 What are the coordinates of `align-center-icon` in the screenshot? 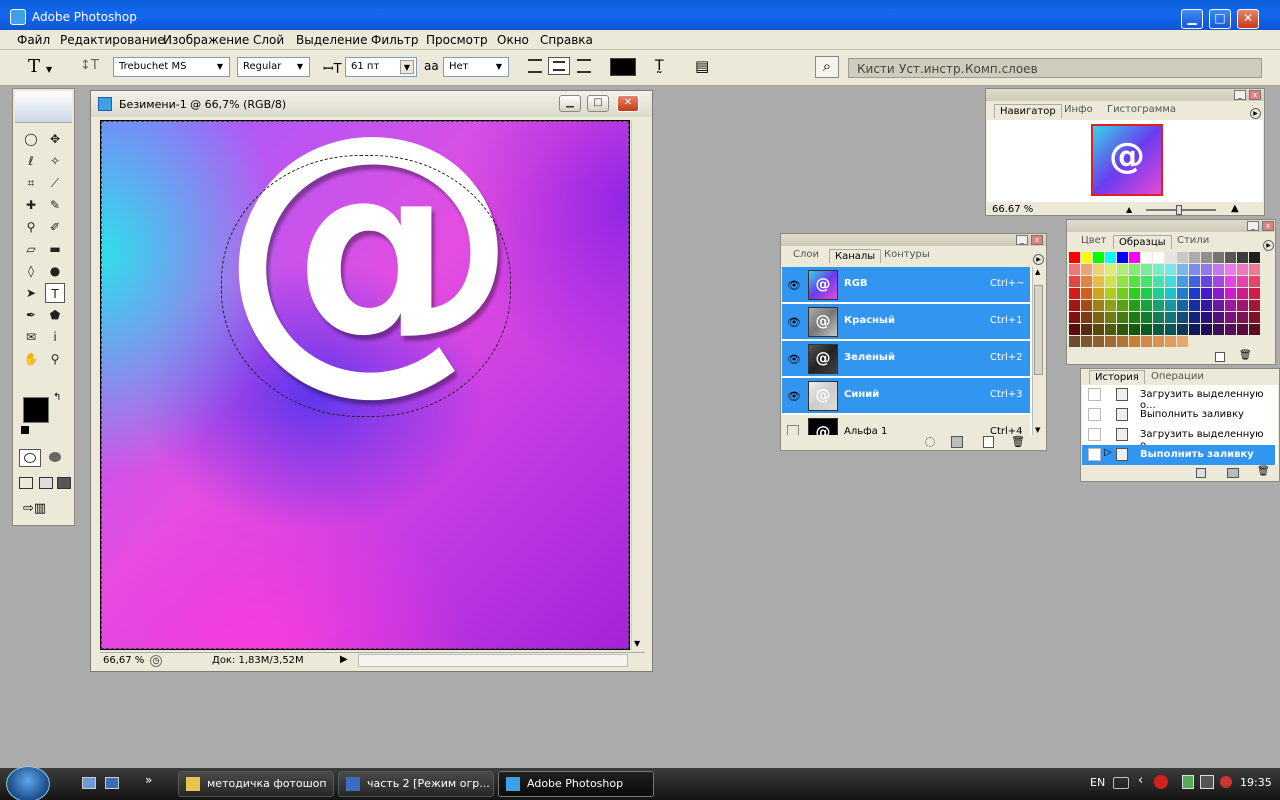 It's located at (559, 66).